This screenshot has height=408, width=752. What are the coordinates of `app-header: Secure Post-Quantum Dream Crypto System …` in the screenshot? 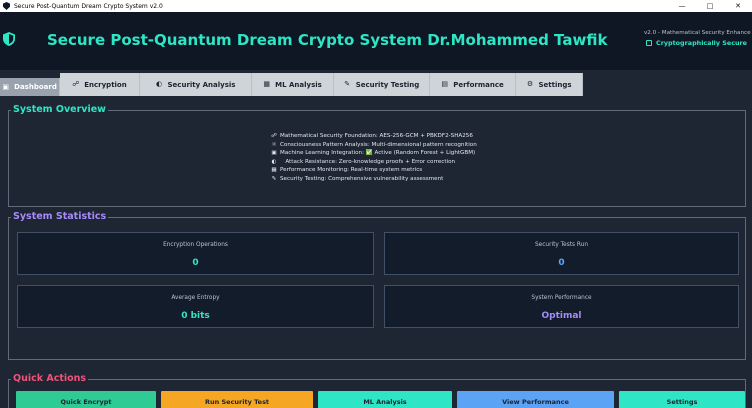 It's located at (376, 41).